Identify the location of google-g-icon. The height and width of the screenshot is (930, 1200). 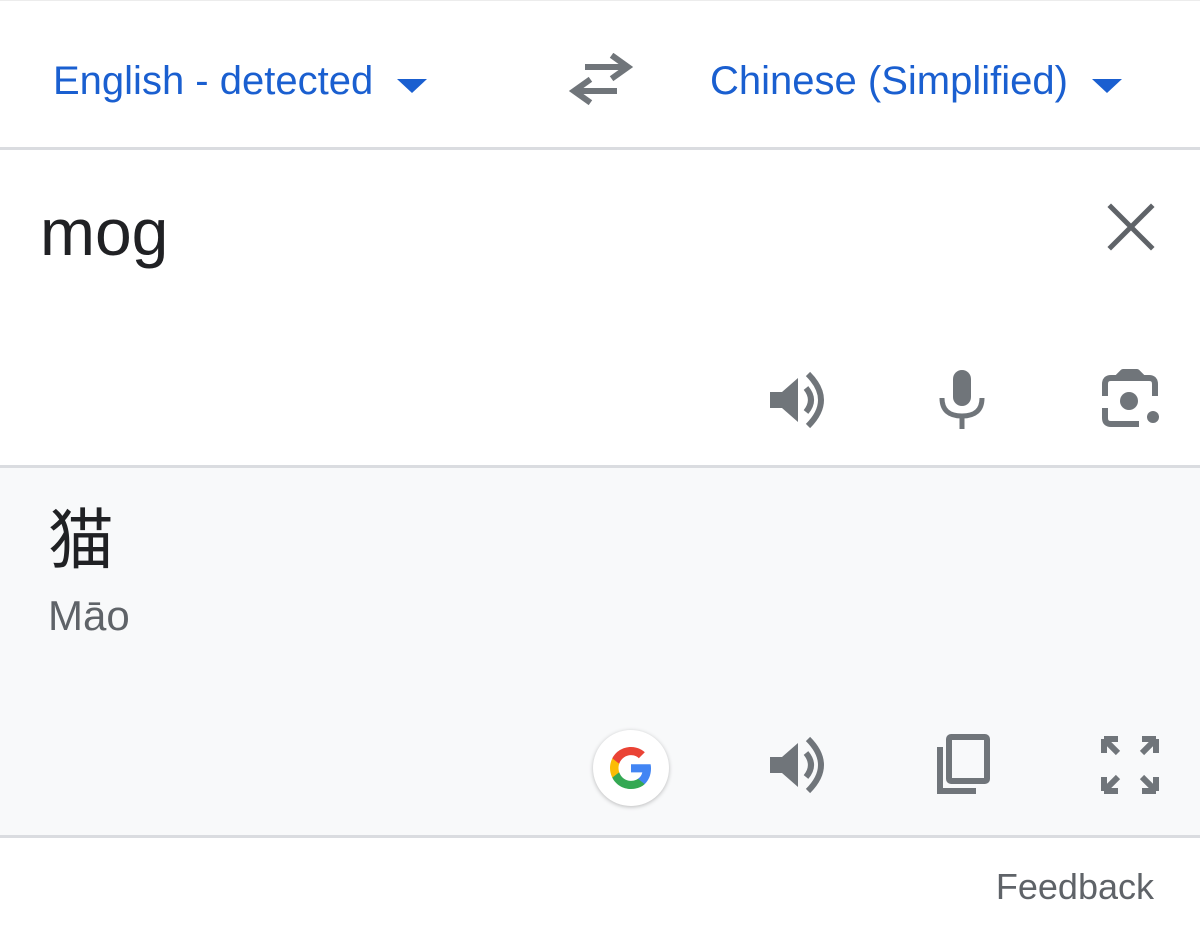
(630, 768).